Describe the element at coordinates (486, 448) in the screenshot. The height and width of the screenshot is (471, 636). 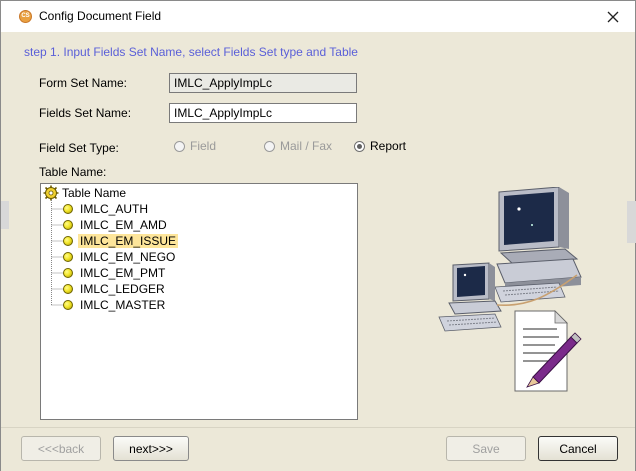
I see `save-button: Save` at that location.